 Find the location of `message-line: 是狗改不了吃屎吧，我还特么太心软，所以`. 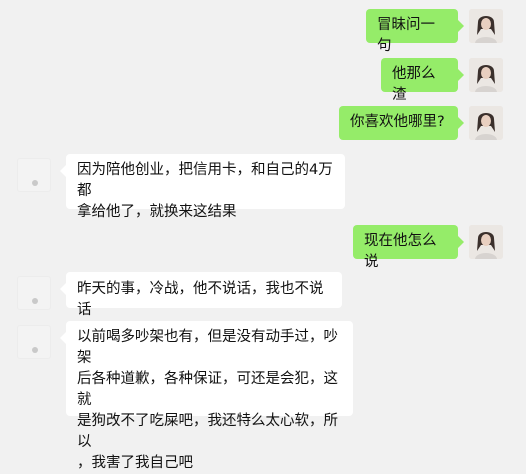

message-line: 是狗改不了吃屎吧，我还特么太心软，所以 is located at coordinates (207, 431).